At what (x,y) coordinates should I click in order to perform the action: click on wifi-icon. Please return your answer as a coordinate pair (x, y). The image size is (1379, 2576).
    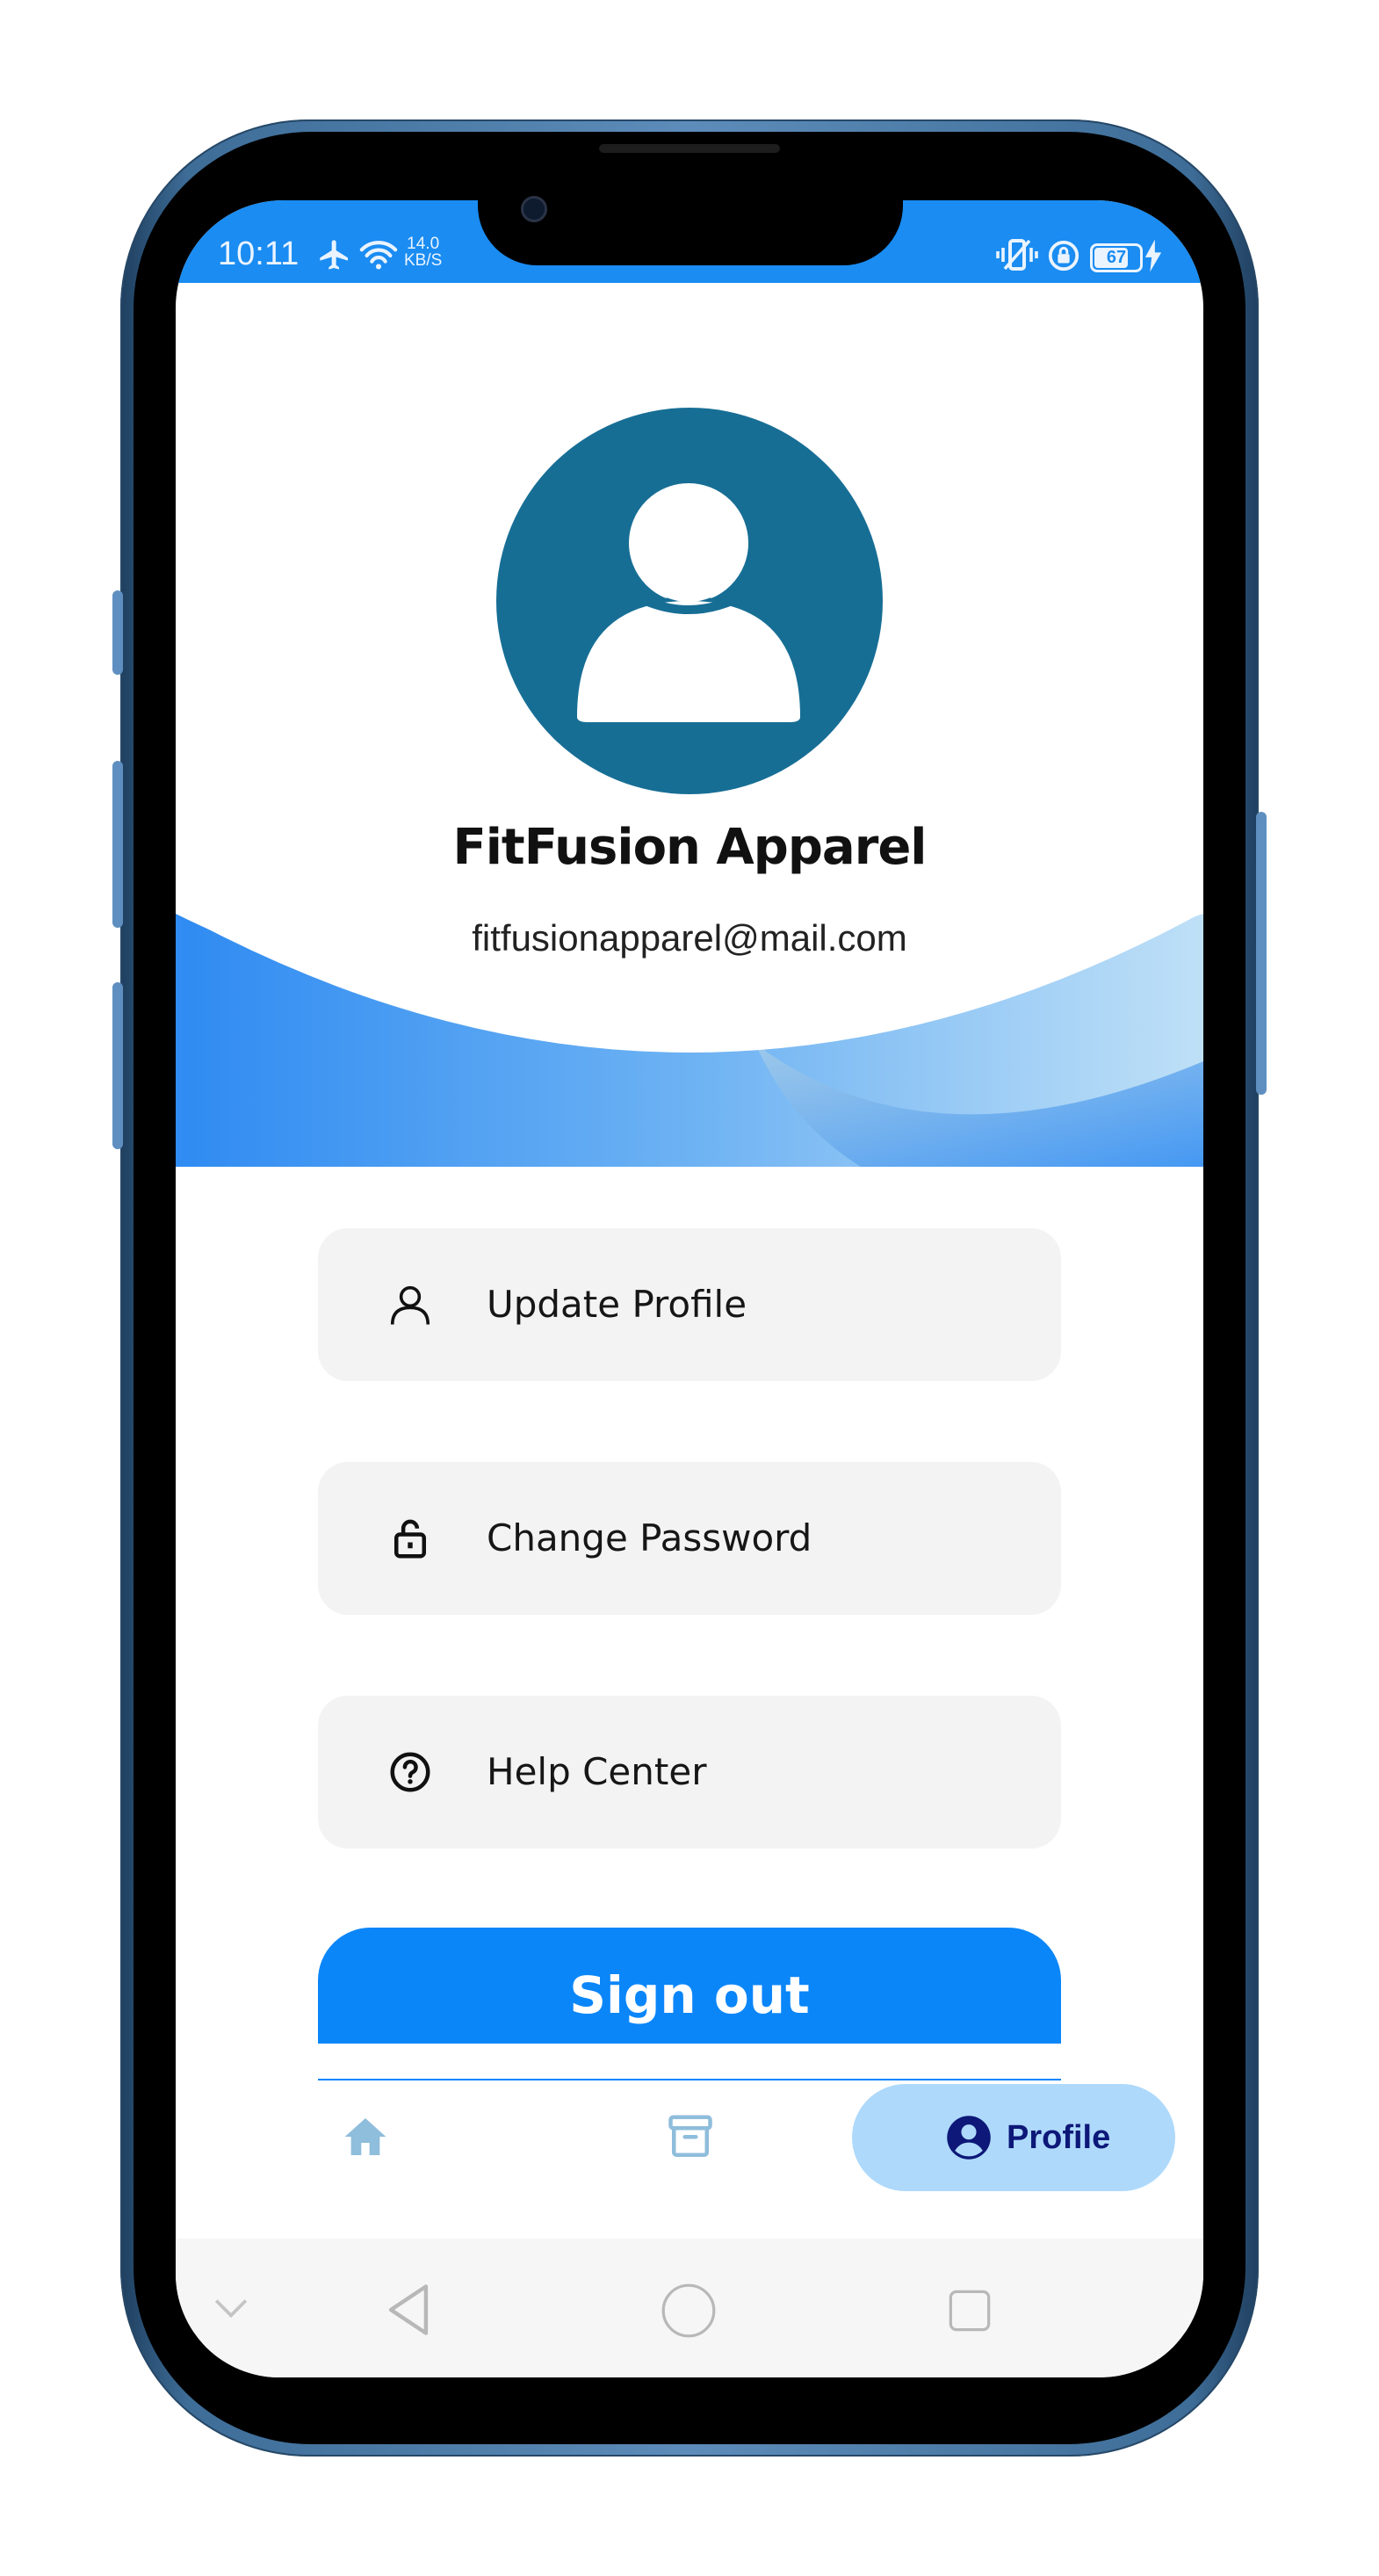
    Looking at the image, I should click on (378, 255).